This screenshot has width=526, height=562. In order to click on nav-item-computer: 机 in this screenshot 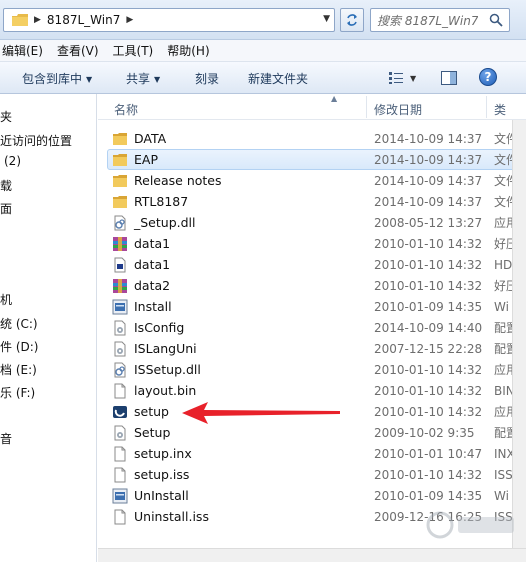, I will do `click(6, 299)`.